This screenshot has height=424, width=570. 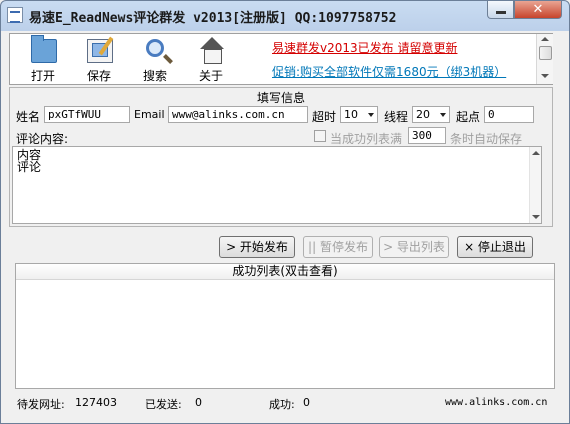 I want to click on autosave-prefix-label: 当成功列表满, so click(x=366, y=139).